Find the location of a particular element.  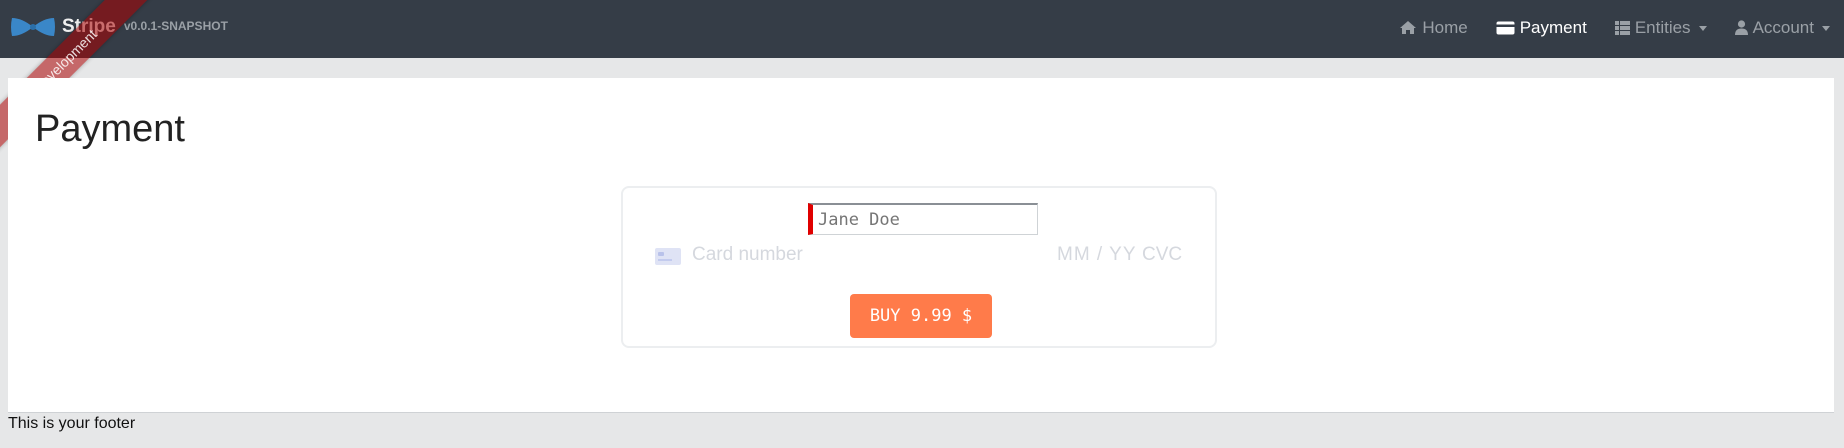

nav-item-entities: Entities is located at coordinates (1661, 27).